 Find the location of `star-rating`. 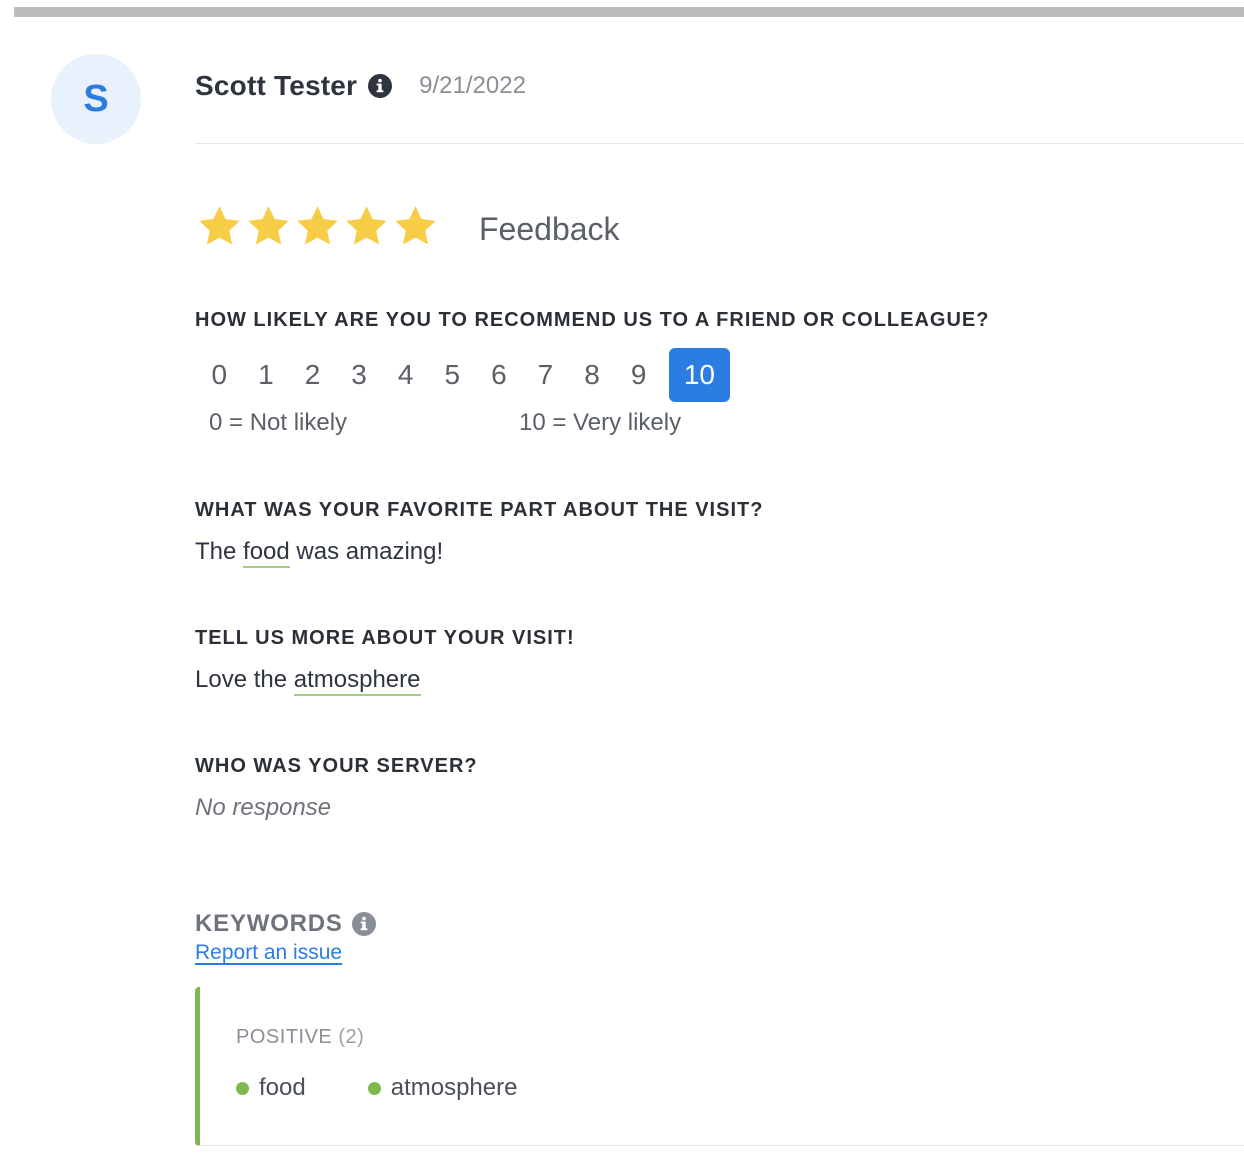

star-rating is located at coordinates (317, 226).